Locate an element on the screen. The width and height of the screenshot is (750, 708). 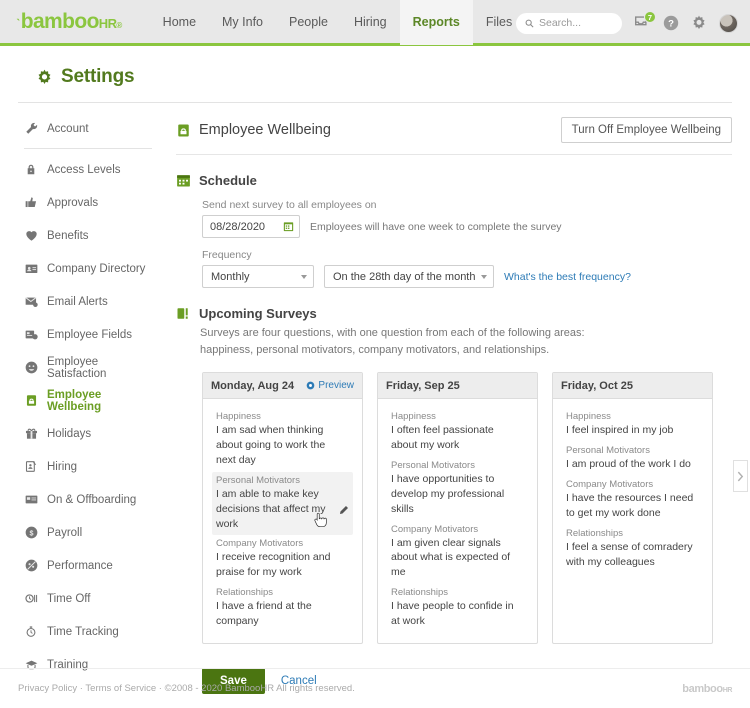
sidebar-item-holidays: Holidays is located at coordinates (88, 433).